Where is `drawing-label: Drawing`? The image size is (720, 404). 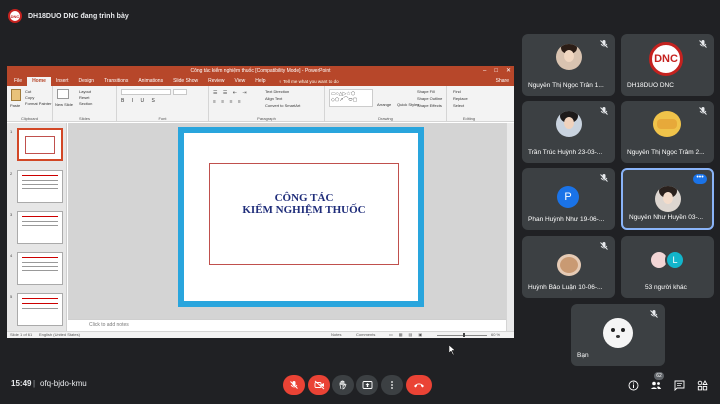 drawing-label: Drawing is located at coordinates (385, 118).